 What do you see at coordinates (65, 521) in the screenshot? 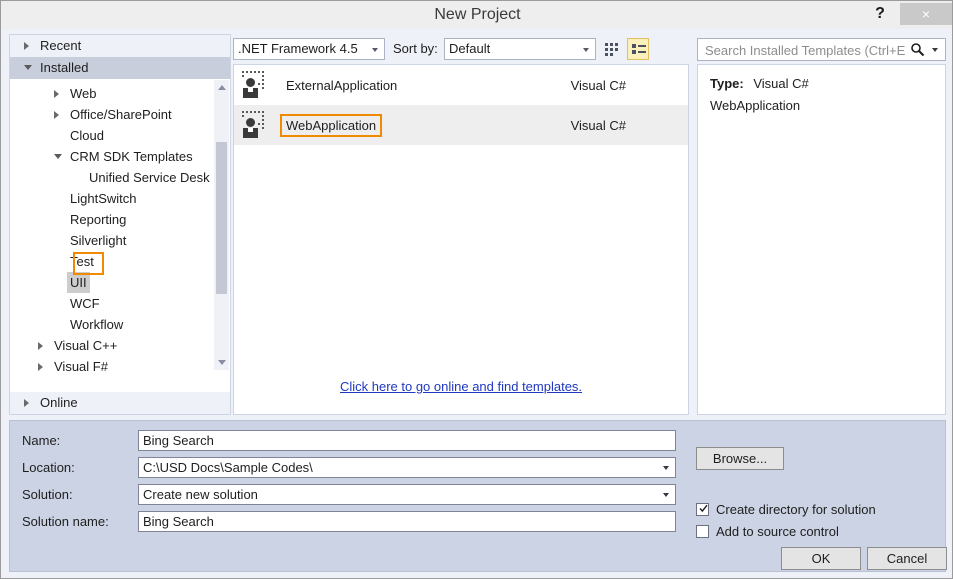
I see `solution-name-label: Solution name:` at bounding box center [65, 521].